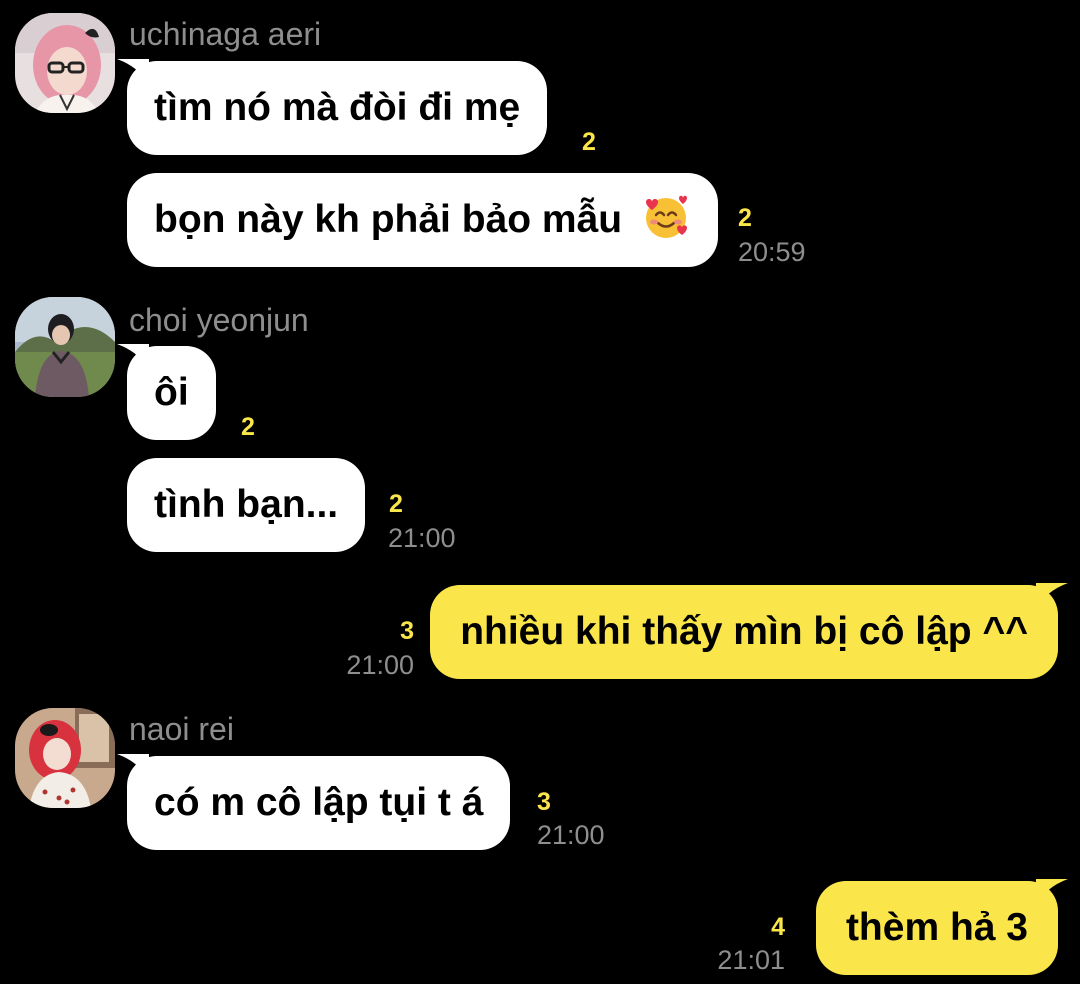 The height and width of the screenshot is (984, 1080). I want to click on avatar-choi-yeonjun, so click(65, 347).